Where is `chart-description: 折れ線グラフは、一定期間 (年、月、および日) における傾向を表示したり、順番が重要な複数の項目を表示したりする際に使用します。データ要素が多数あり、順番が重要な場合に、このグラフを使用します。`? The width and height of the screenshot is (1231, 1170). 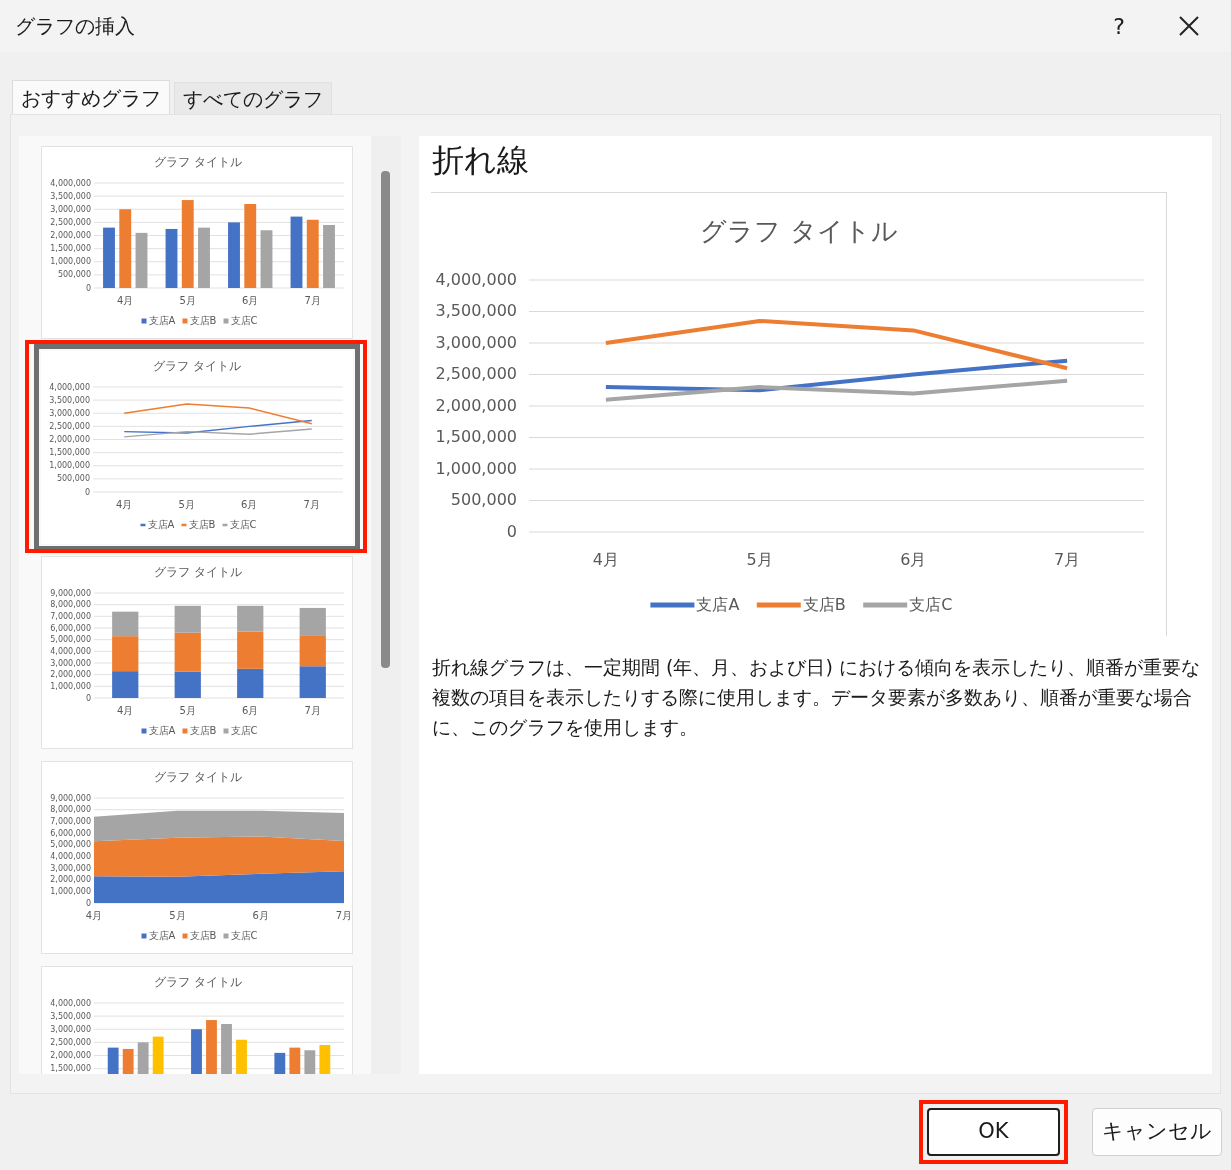 chart-description: 折れ線グラフは、一定期間 (年、月、および日) における傾向を表示したり、順番が重要な複数の項目を表示したりする際に使用します。データ要素が多数あり、順番が重要な場合に、このグラフを使用します。 is located at coordinates (816, 697).